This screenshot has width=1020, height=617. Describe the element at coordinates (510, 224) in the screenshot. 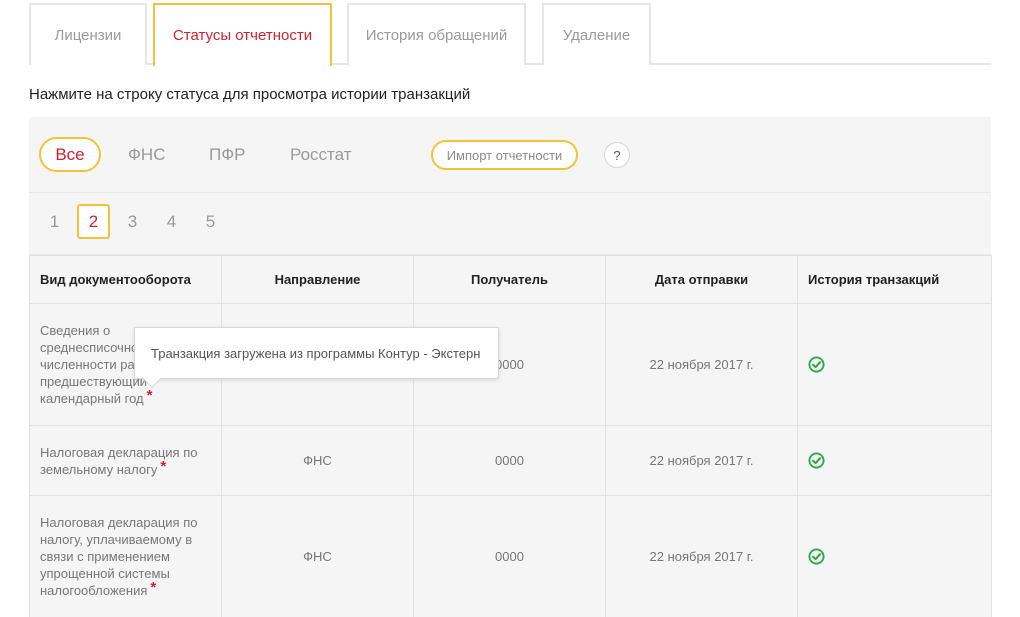

I see `pagination: 1 2 3 4 5` at that location.